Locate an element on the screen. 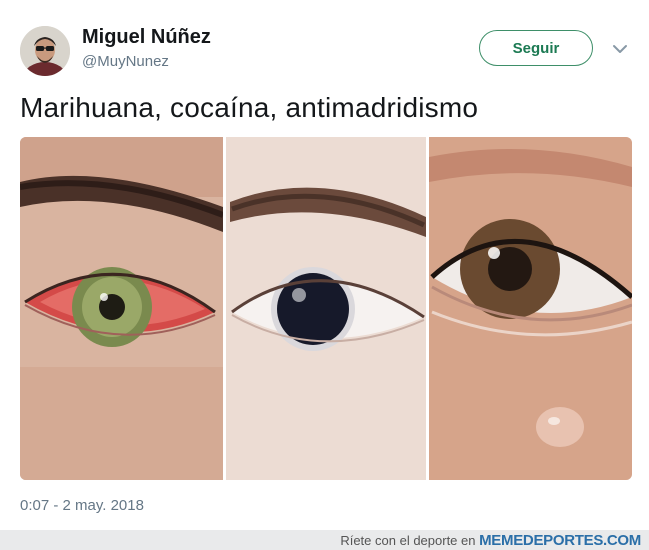 Image resolution: width=649 pixels, height=550 pixels. tweet-text: Marihuana, cocaína, antimadridismo is located at coordinates (249, 107).